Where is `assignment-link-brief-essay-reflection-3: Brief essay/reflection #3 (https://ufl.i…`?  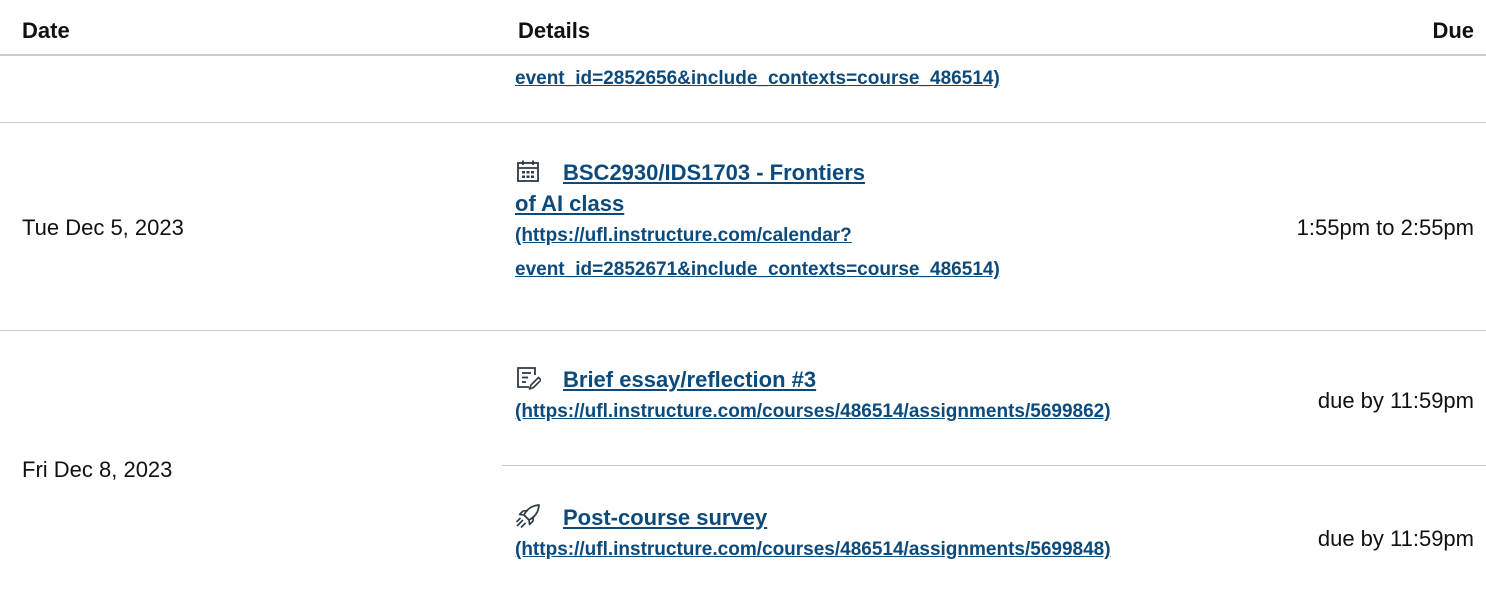 assignment-link-brief-essay-reflection-3: Brief essay/reflection #3 (https://ufl.i… is located at coordinates (813, 396).